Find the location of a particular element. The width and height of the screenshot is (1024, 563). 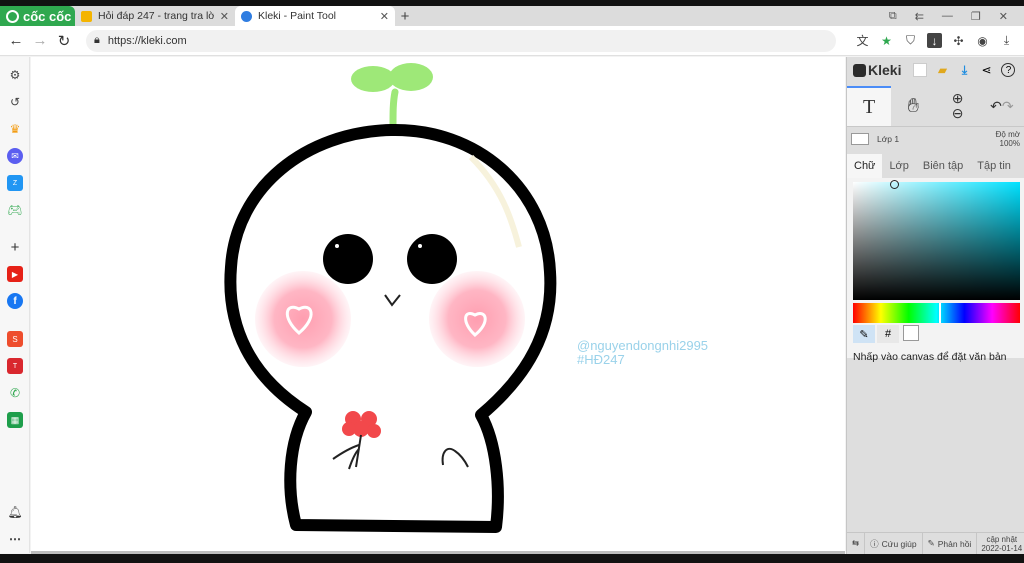

hand-tool-button: ✋︎ is located at coordinates (913, 106).